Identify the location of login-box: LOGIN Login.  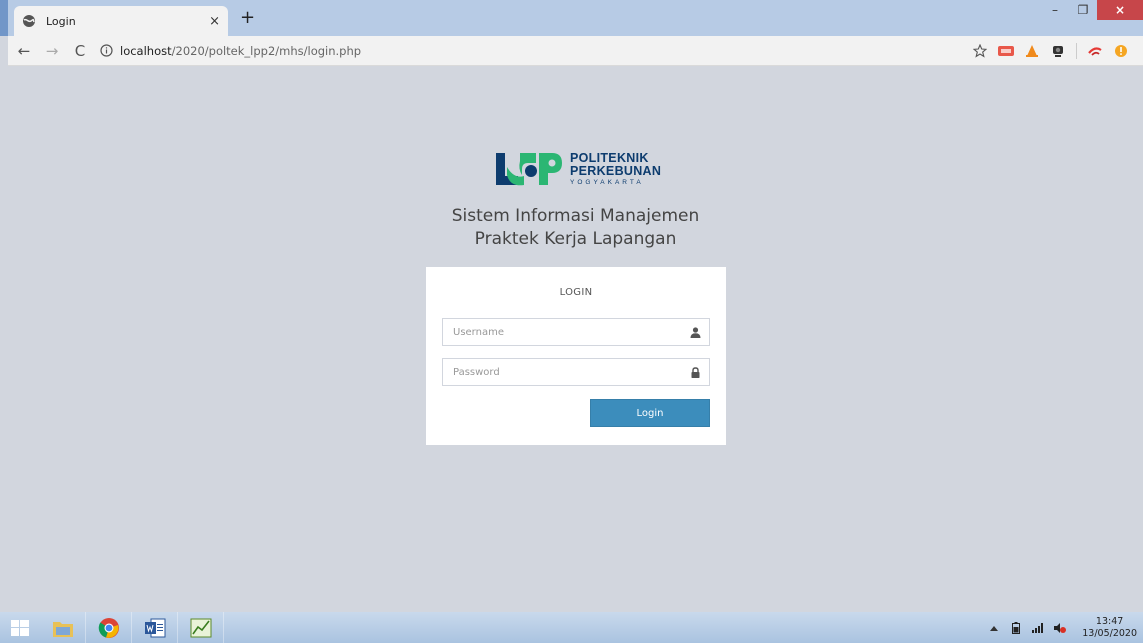
(576, 356).